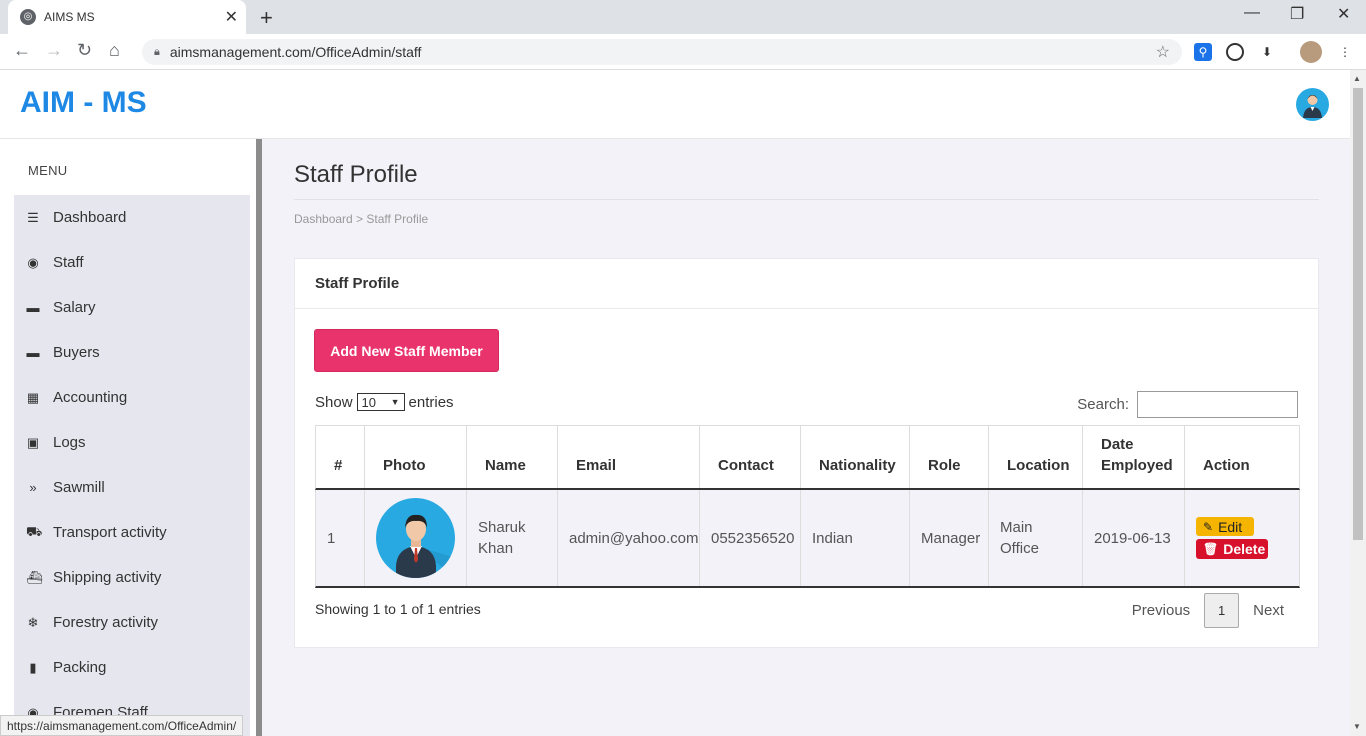  What do you see at coordinates (110, 532) in the screenshot?
I see `sidebar-item-label: Transport activity` at bounding box center [110, 532].